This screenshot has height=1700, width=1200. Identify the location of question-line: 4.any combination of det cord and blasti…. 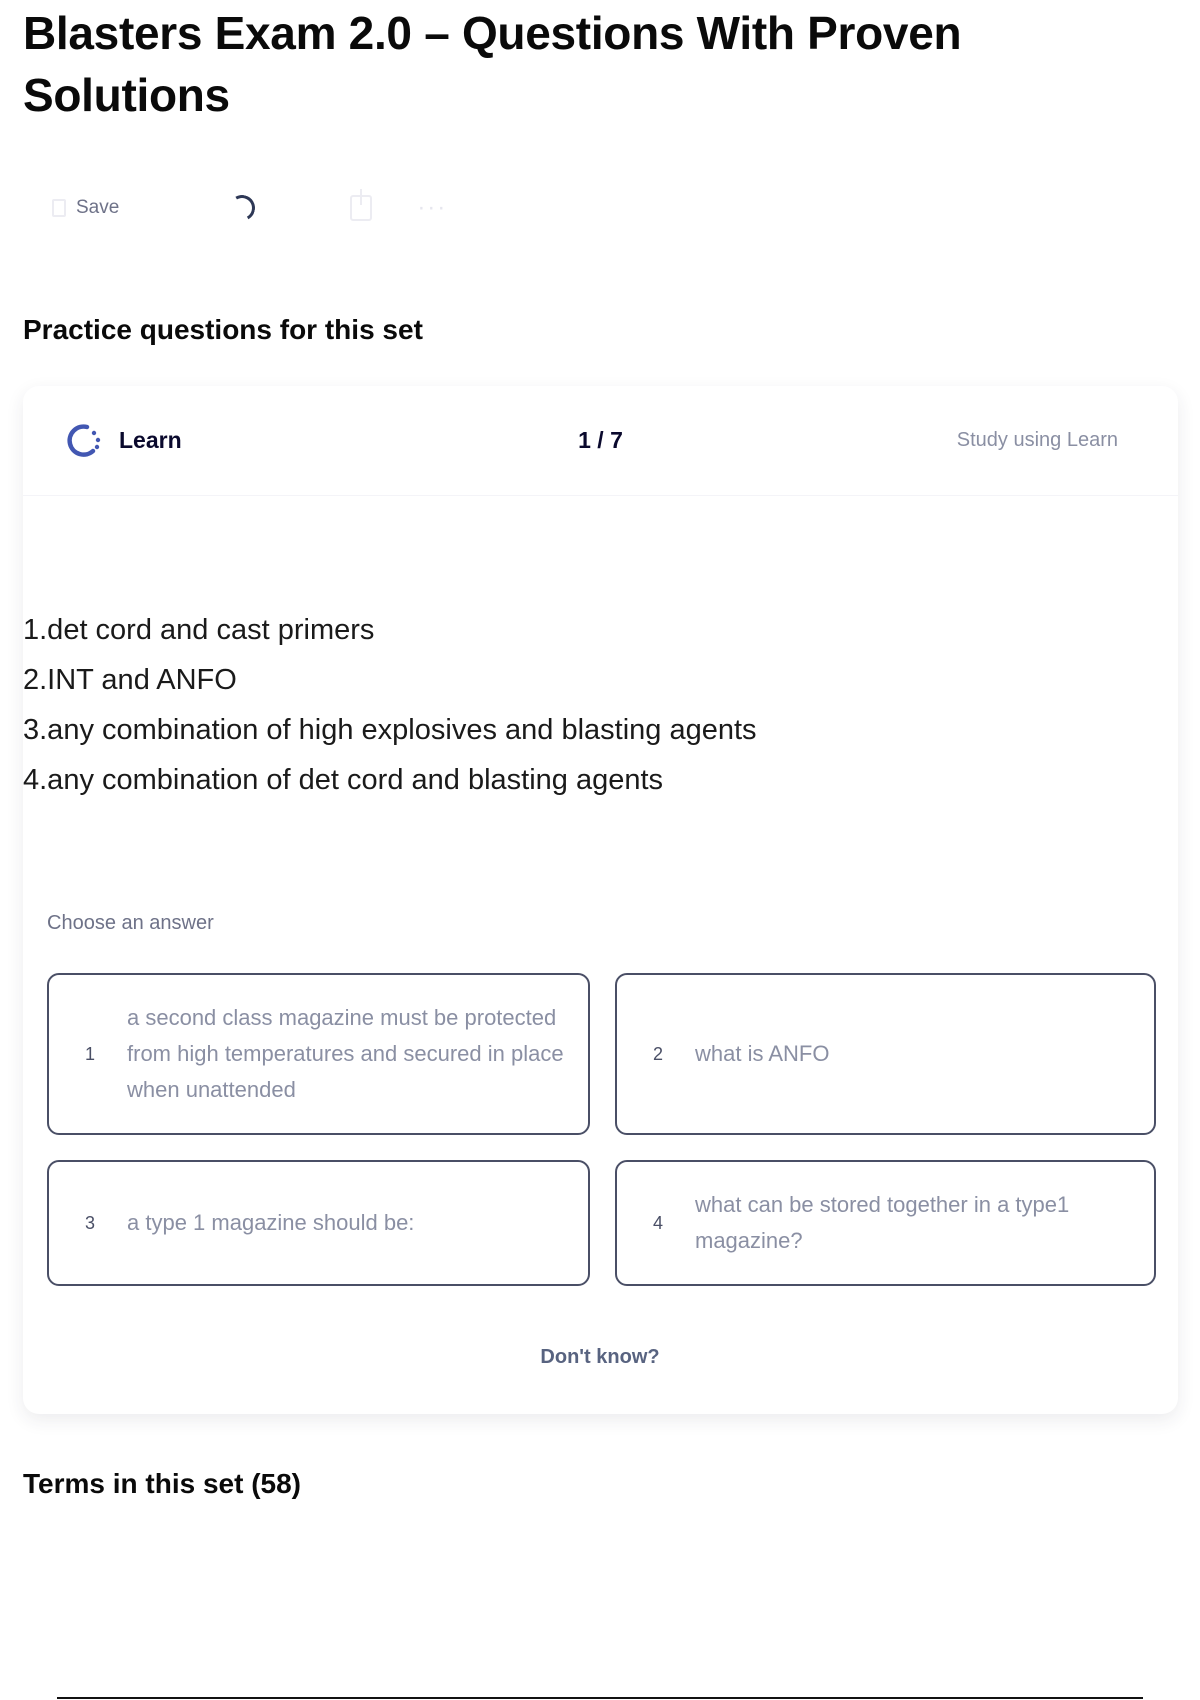
(343, 780).